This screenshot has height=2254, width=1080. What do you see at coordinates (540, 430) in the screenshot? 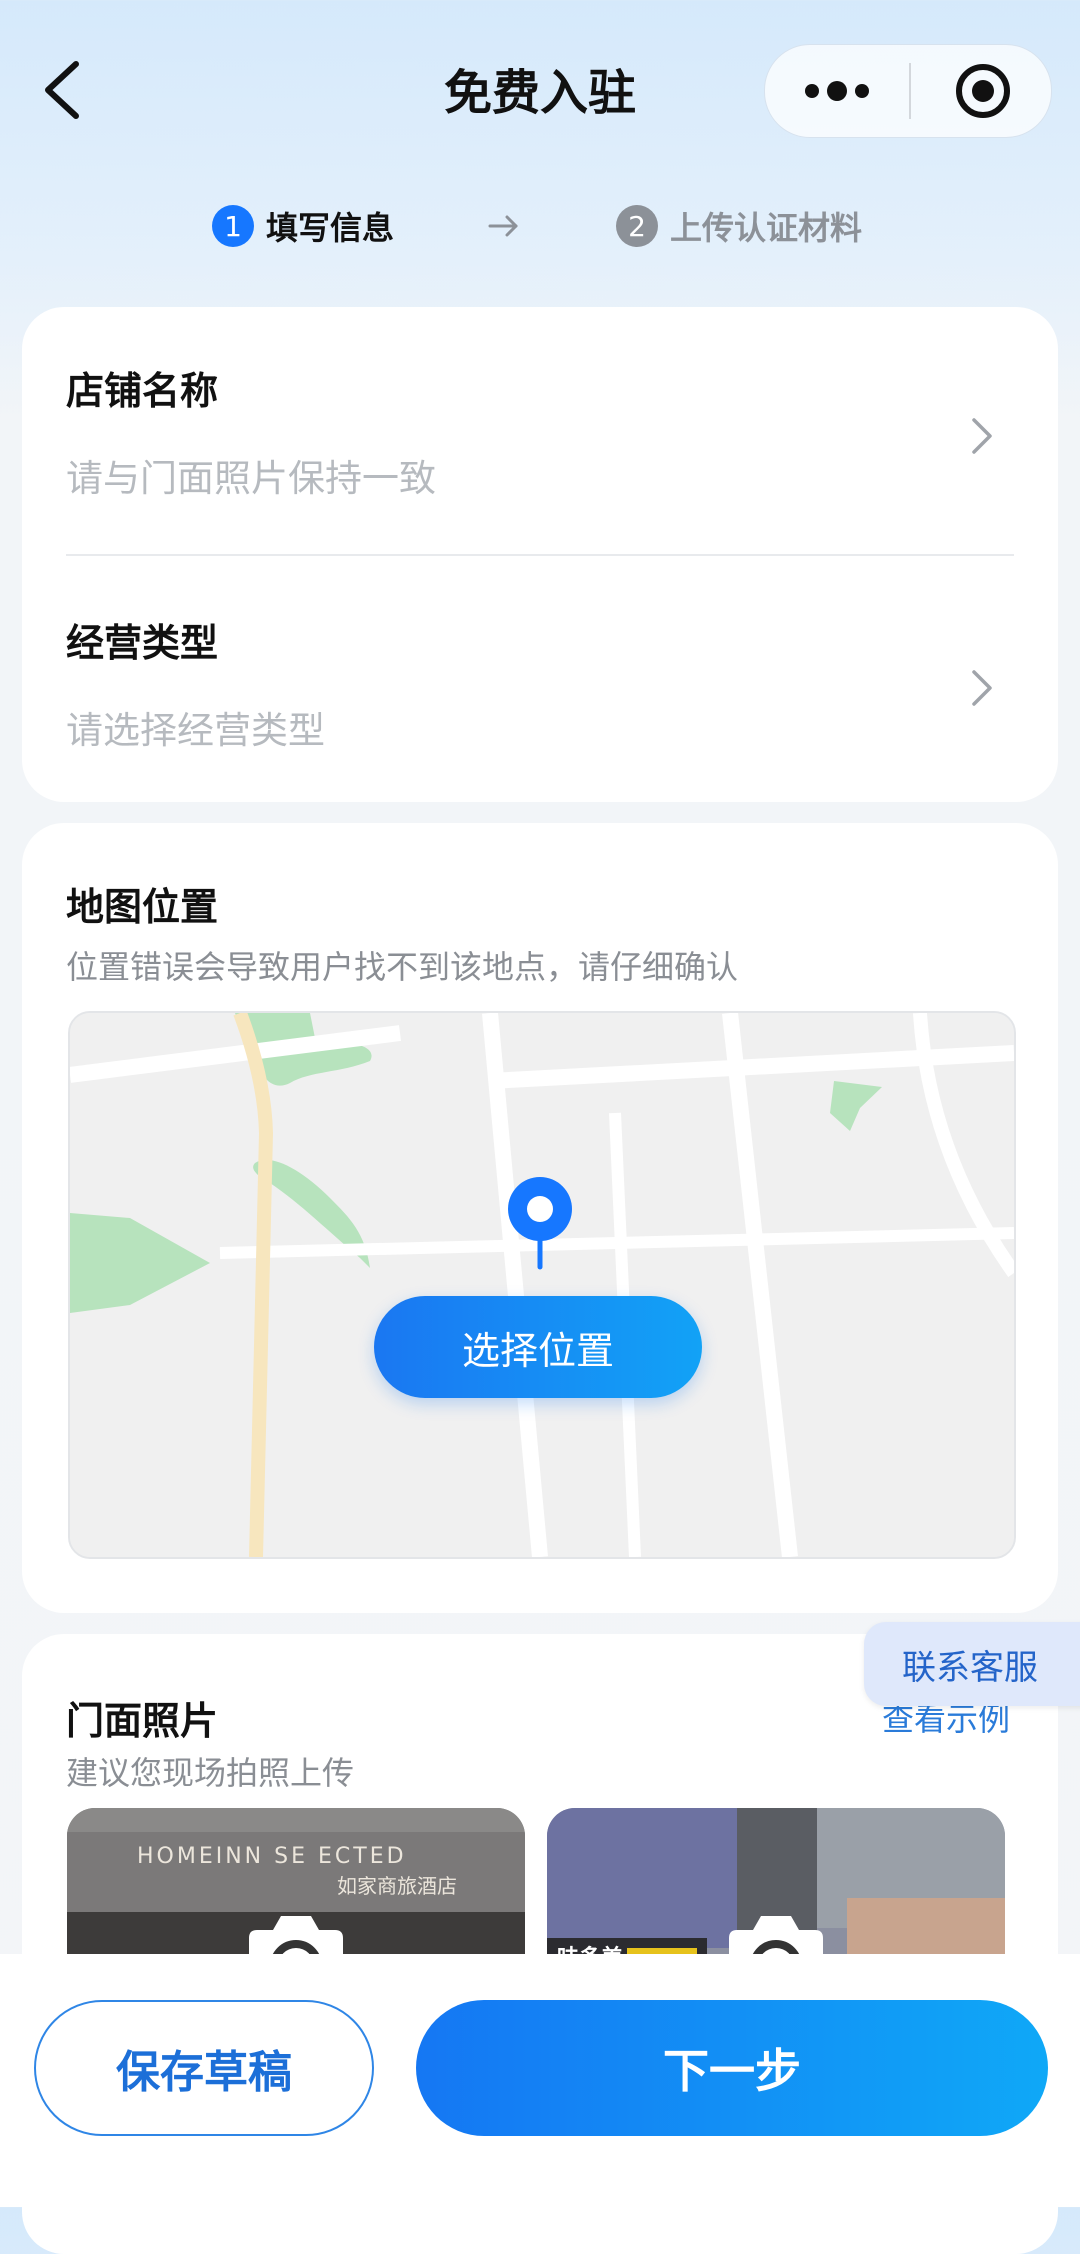
I see `store-name-field` at bounding box center [540, 430].